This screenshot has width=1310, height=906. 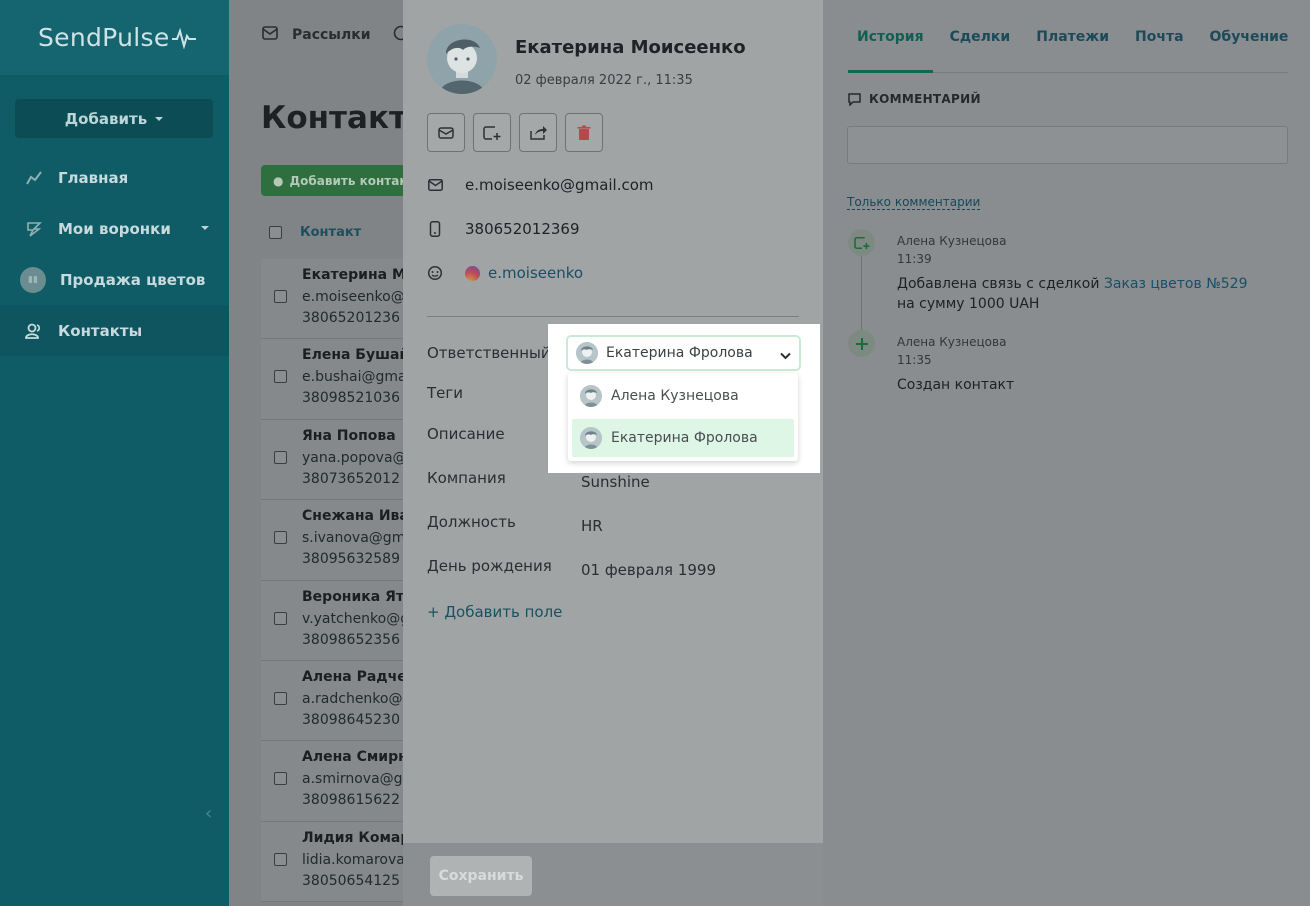 I want to click on row-name: Яна Попова, so click(x=349, y=435).